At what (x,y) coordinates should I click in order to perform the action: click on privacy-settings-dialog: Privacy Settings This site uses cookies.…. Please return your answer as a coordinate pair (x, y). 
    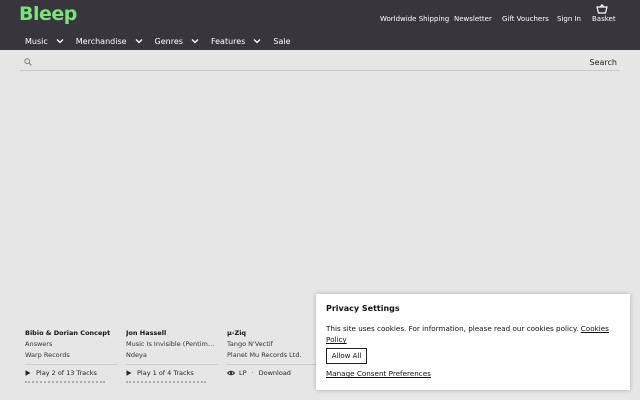
    Looking at the image, I should click on (473, 342).